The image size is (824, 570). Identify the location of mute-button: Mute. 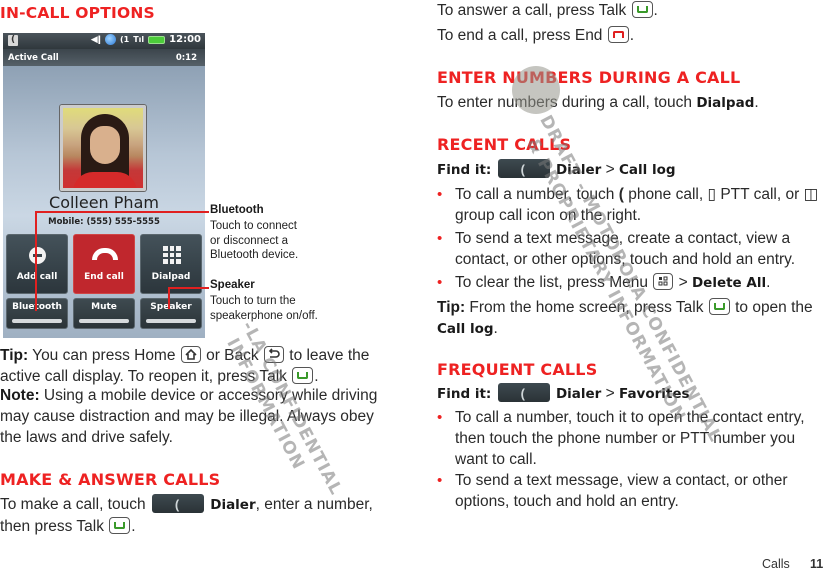
(104, 313).